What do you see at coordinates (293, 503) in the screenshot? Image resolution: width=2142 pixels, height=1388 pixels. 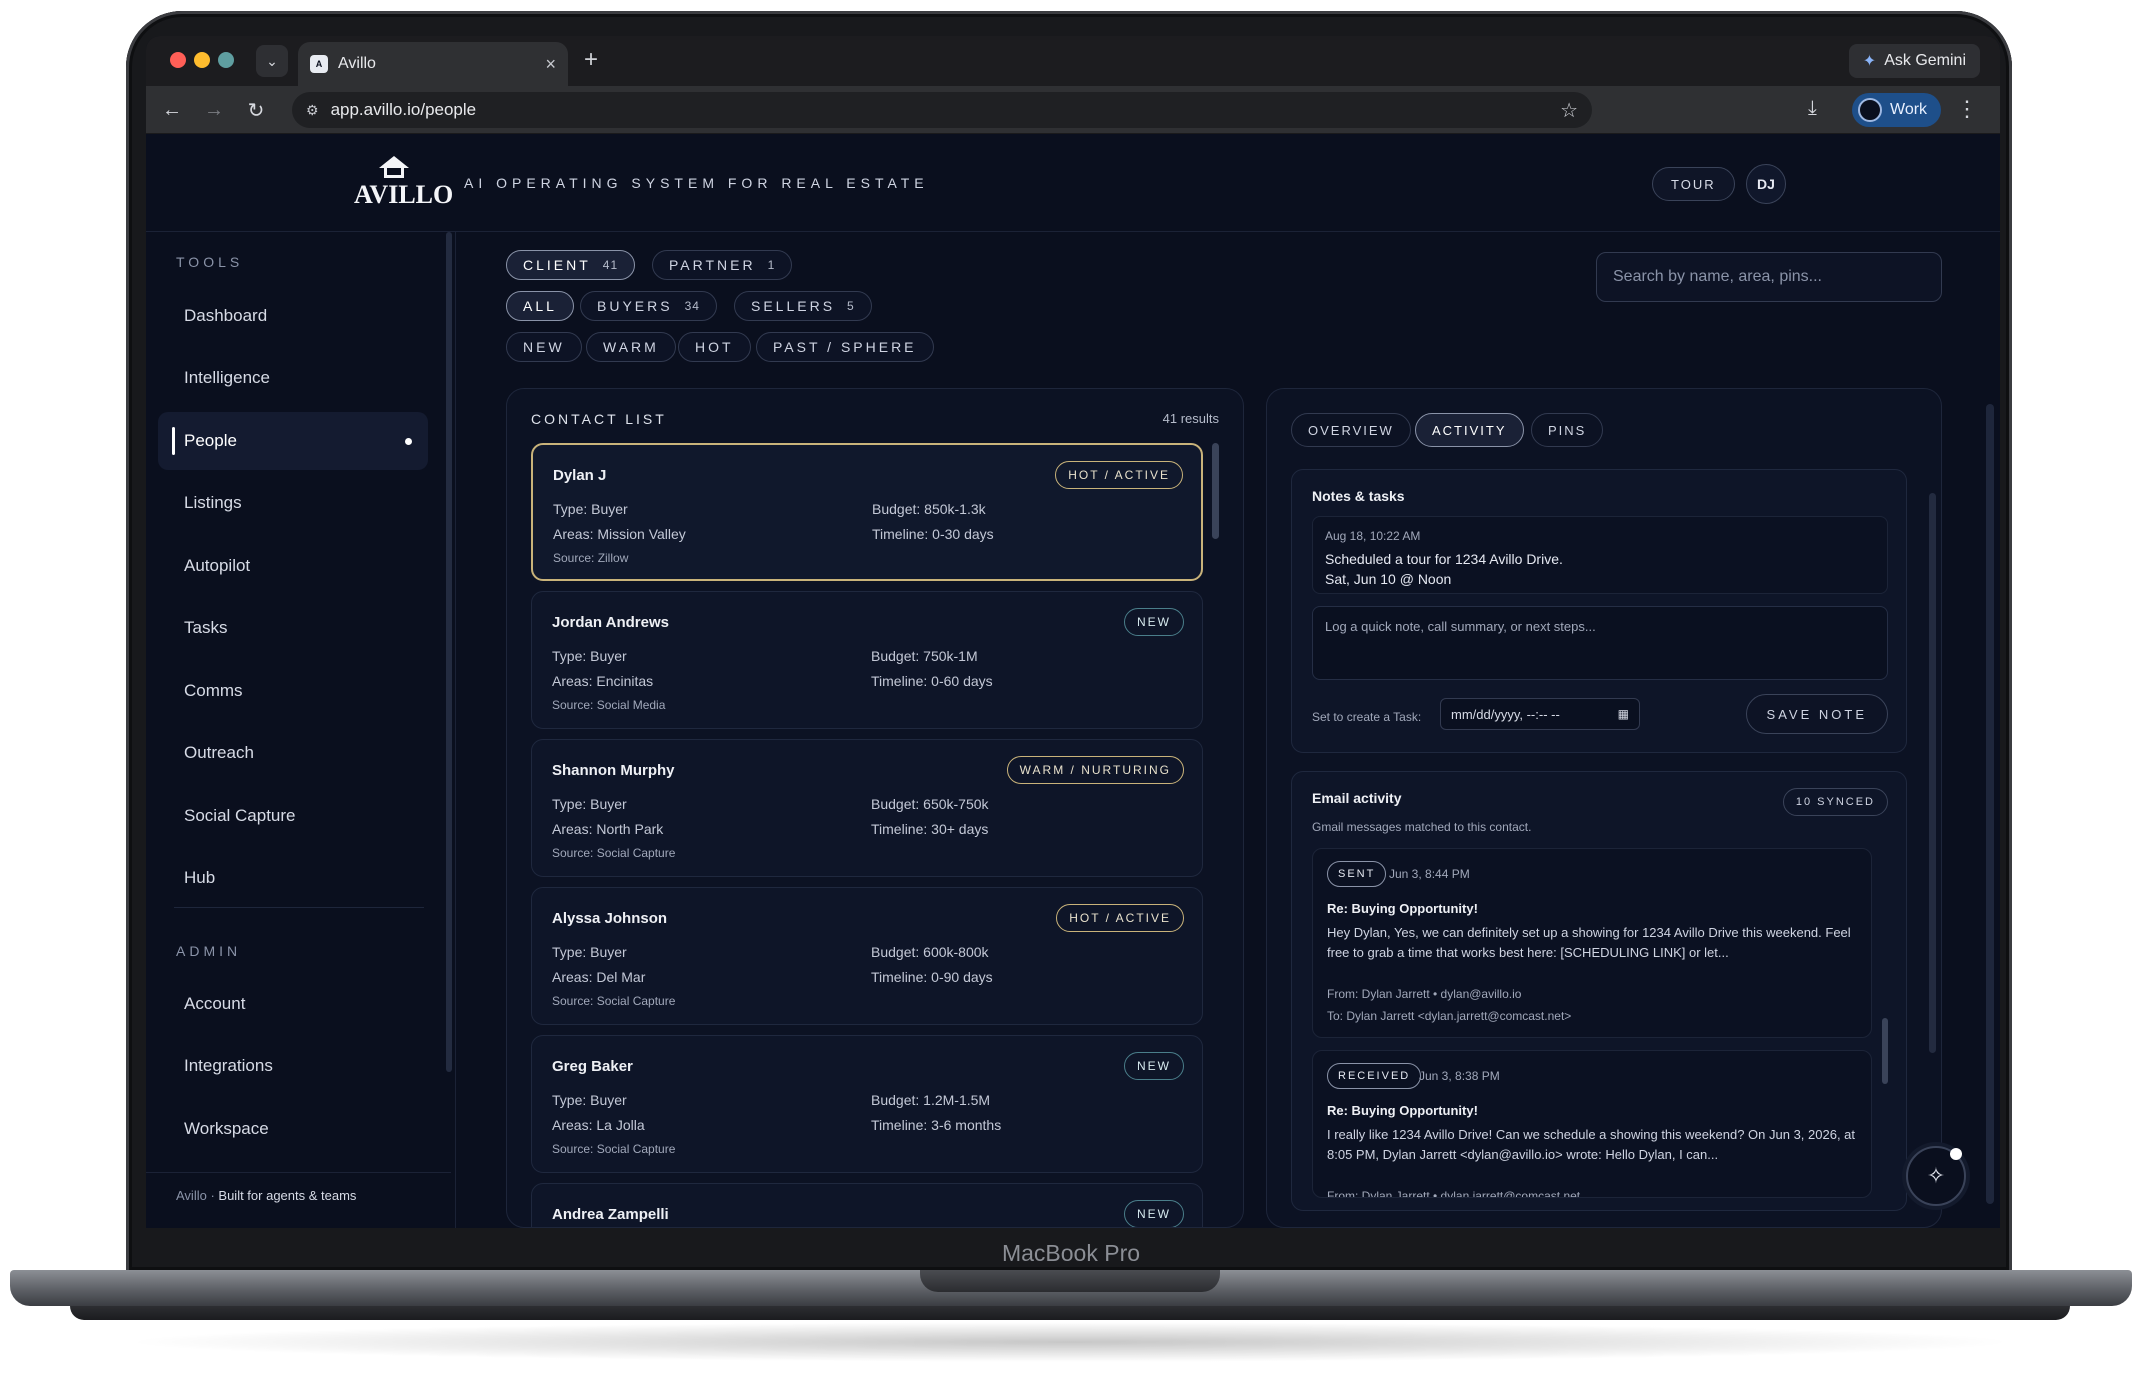 I see `sidebar-item-listings: Listings` at bounding box center [293, 503].